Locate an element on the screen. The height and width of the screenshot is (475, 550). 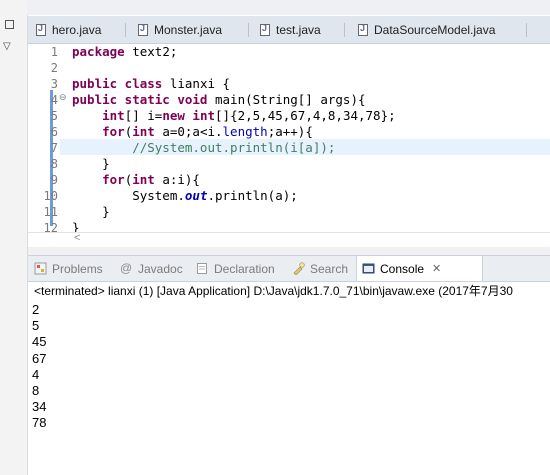
tab-label: hero.java is located at coordinates (77, 30).